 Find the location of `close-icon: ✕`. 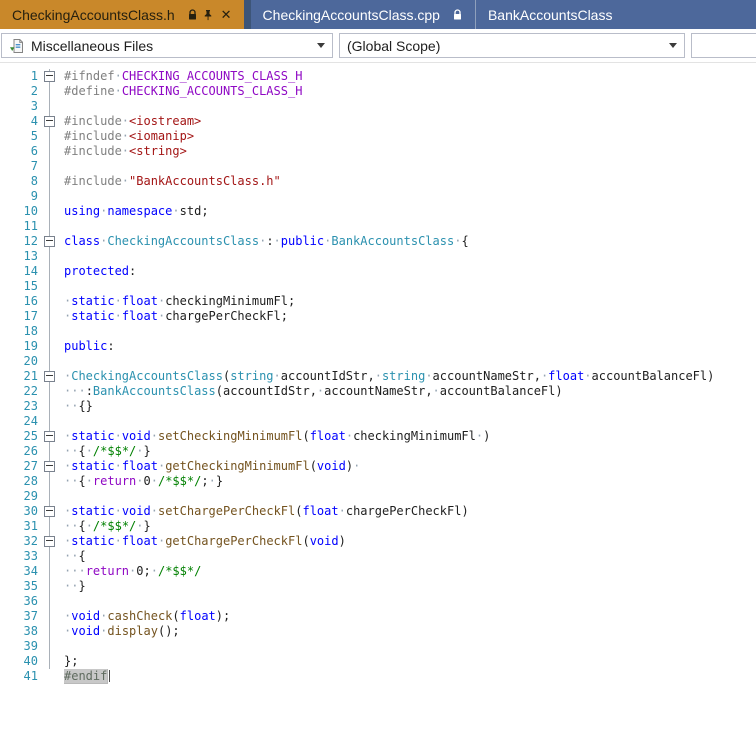

close-icon: ✕ is located at coordinates (226, 14).